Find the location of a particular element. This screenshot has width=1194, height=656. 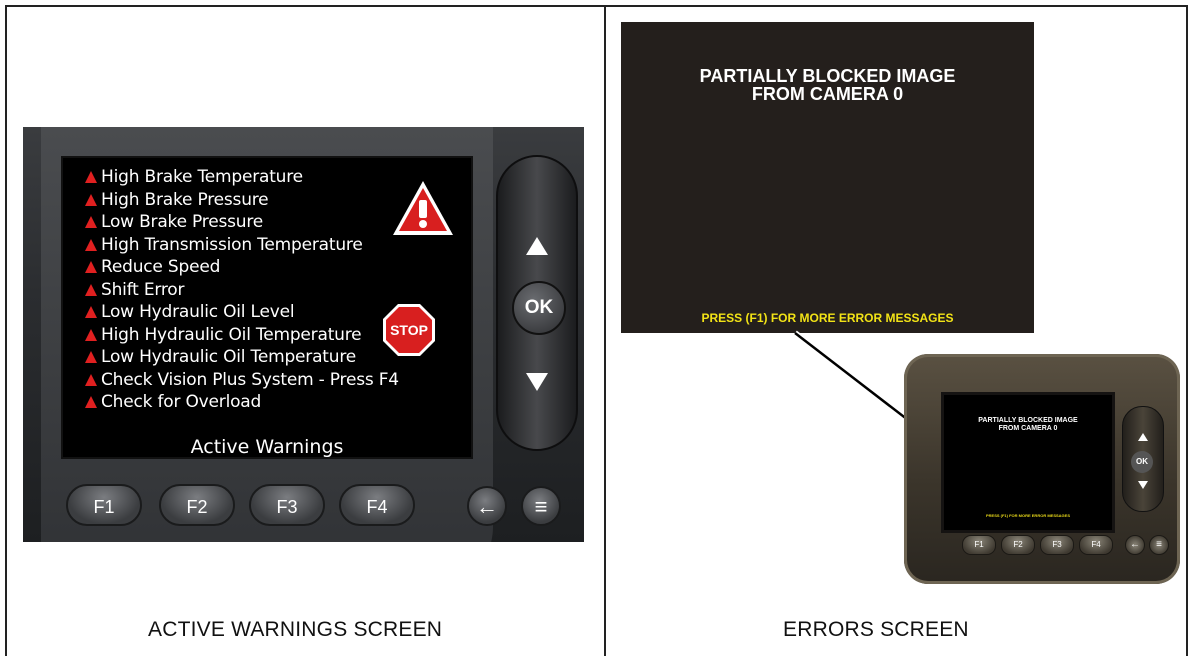

device-down-arrow-button is located at coordinates (1143, 485).